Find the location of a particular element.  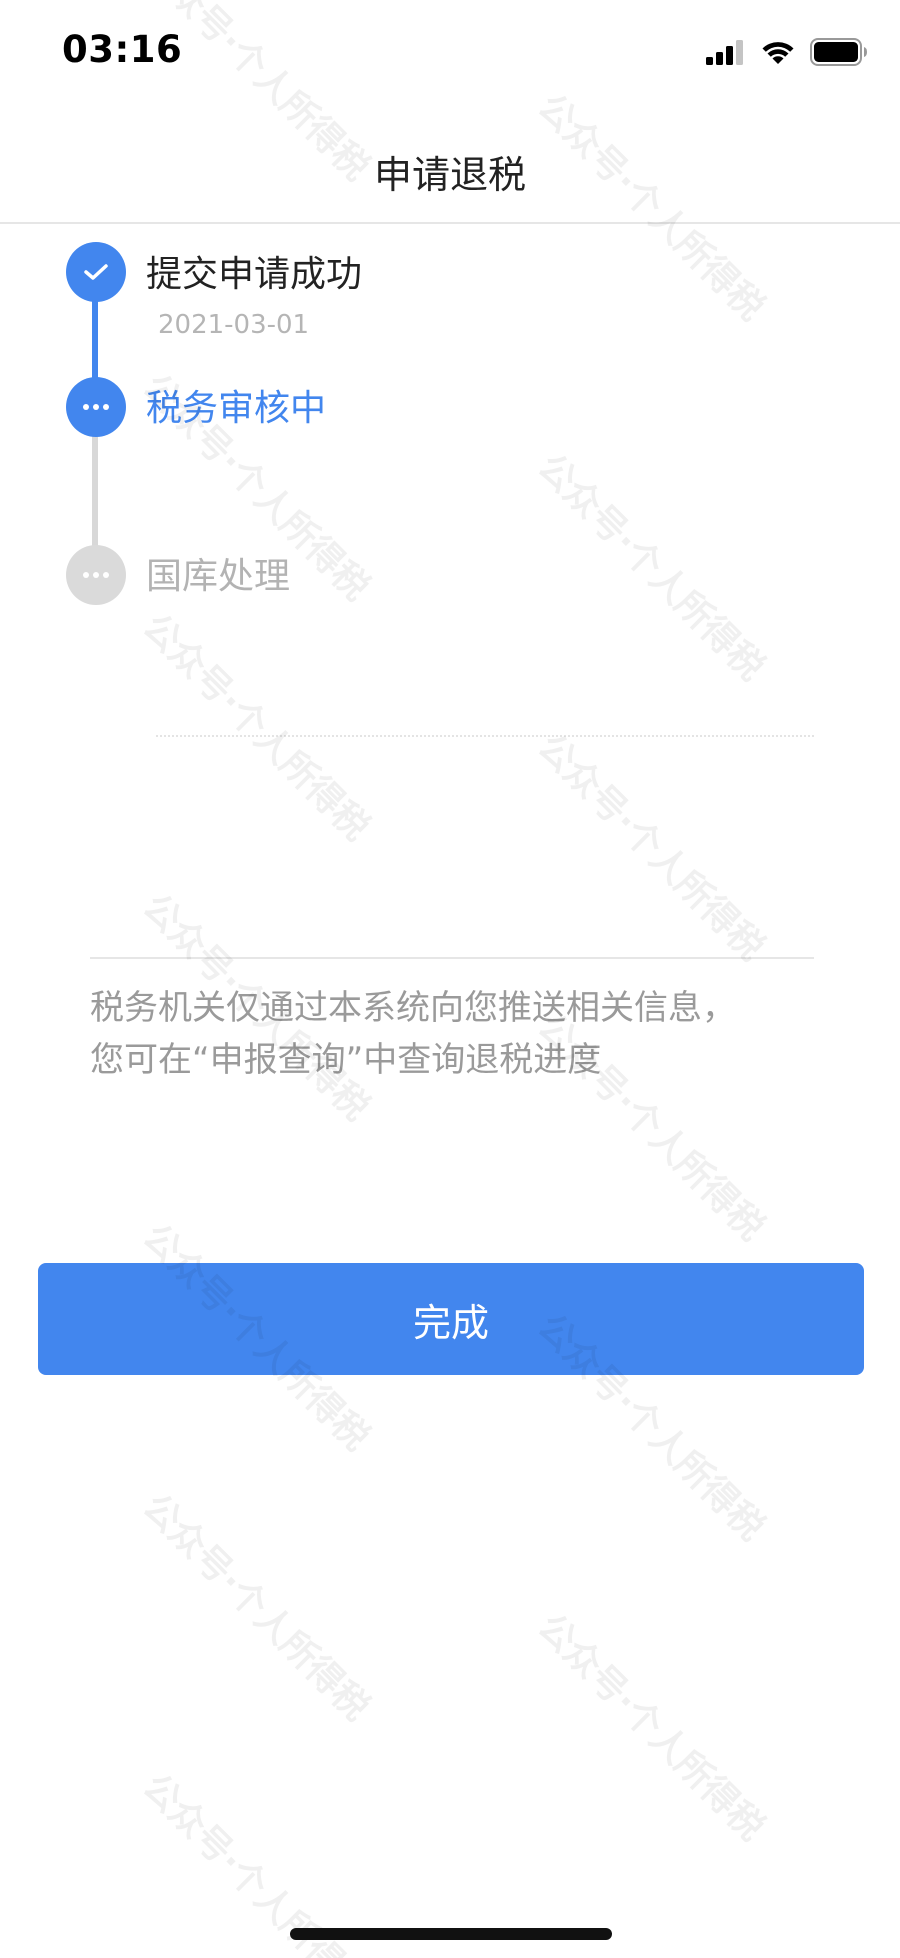

step-active-marker is located at coordinates (96, 407).